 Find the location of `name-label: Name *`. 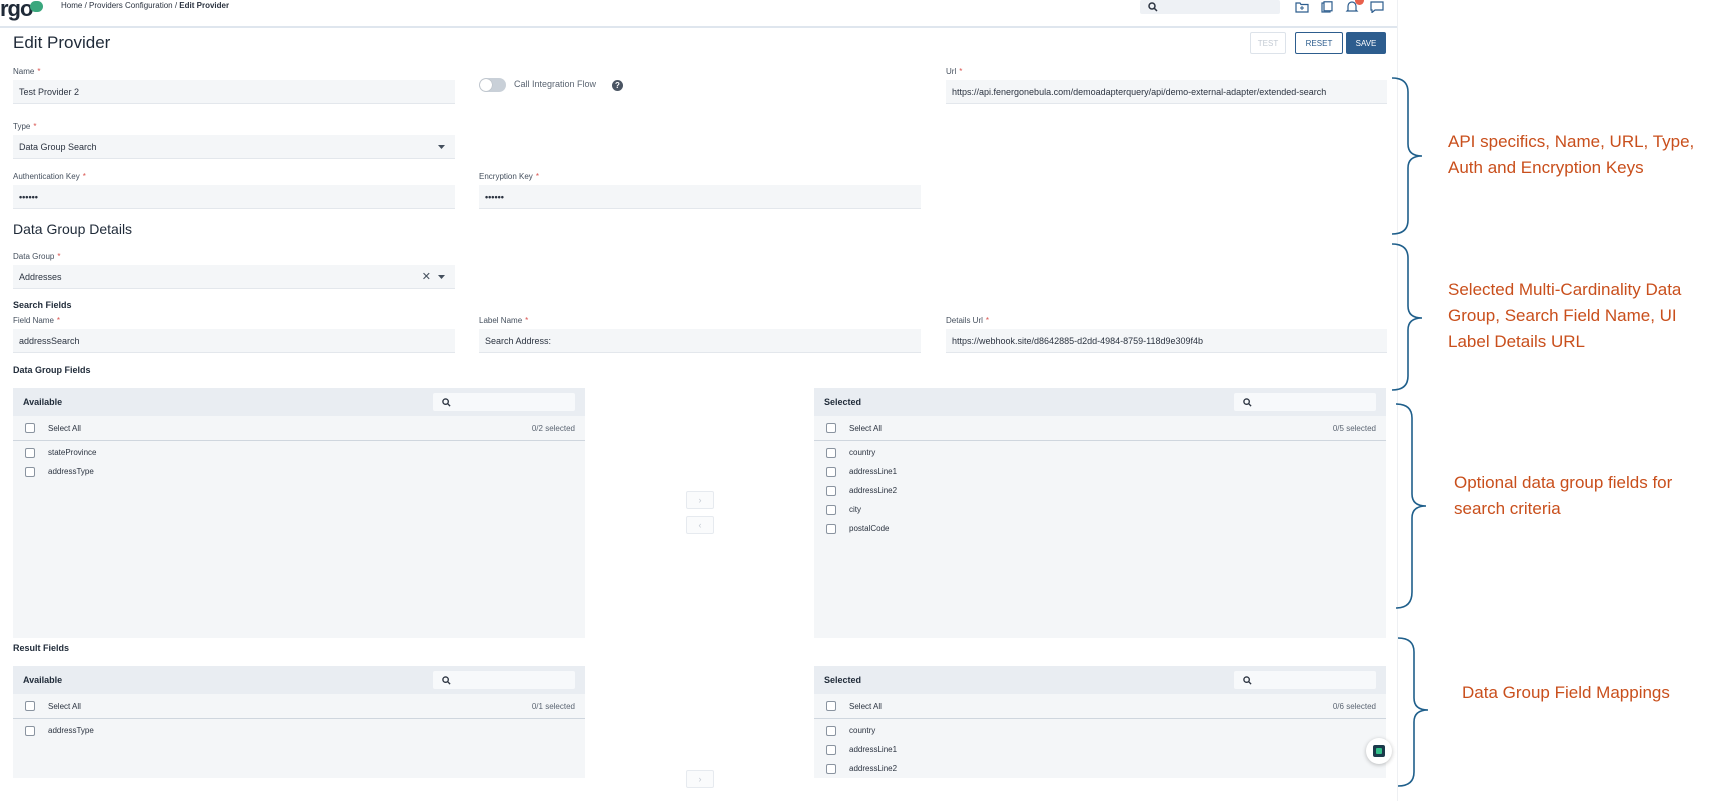

name-label: Name * is located at coordinates (27, 71).